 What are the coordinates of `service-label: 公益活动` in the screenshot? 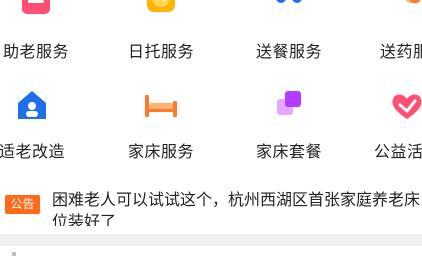 It's located at (397, 151).